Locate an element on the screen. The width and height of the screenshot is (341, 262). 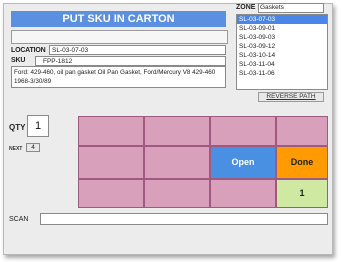
location-field: SL-03-07-03 is located at coordinates (137, 50).